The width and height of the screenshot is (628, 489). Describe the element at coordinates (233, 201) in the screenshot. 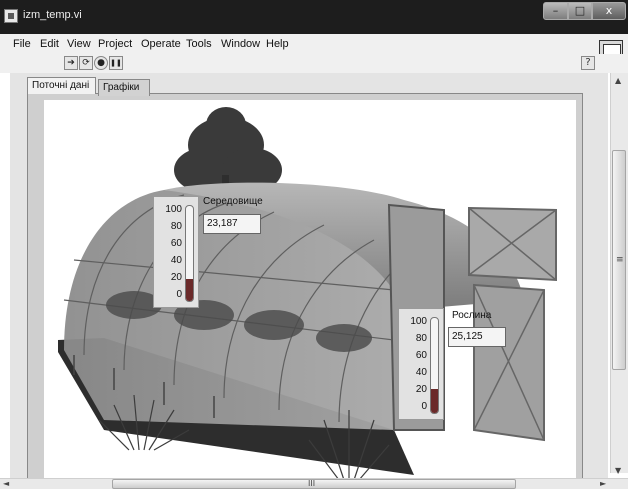

I see `thermo-env-label: Середовище` at that location.